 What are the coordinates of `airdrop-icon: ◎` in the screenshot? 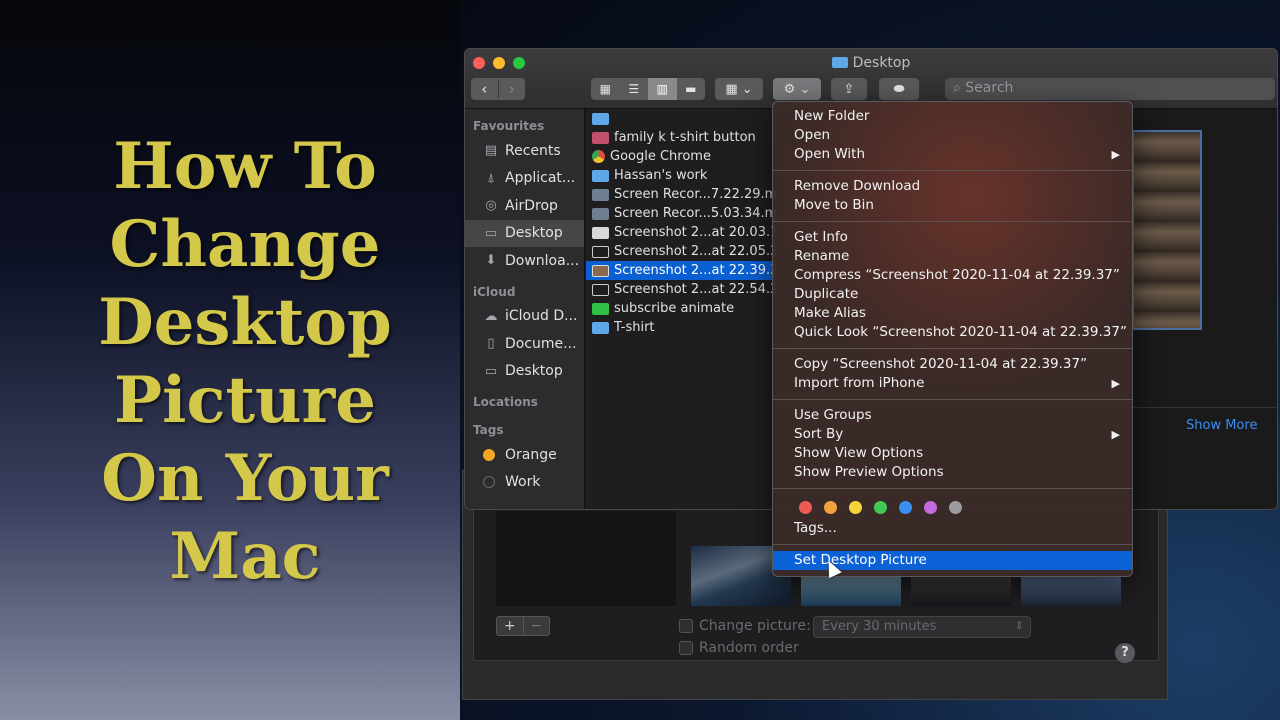 It's located at (491, 206).